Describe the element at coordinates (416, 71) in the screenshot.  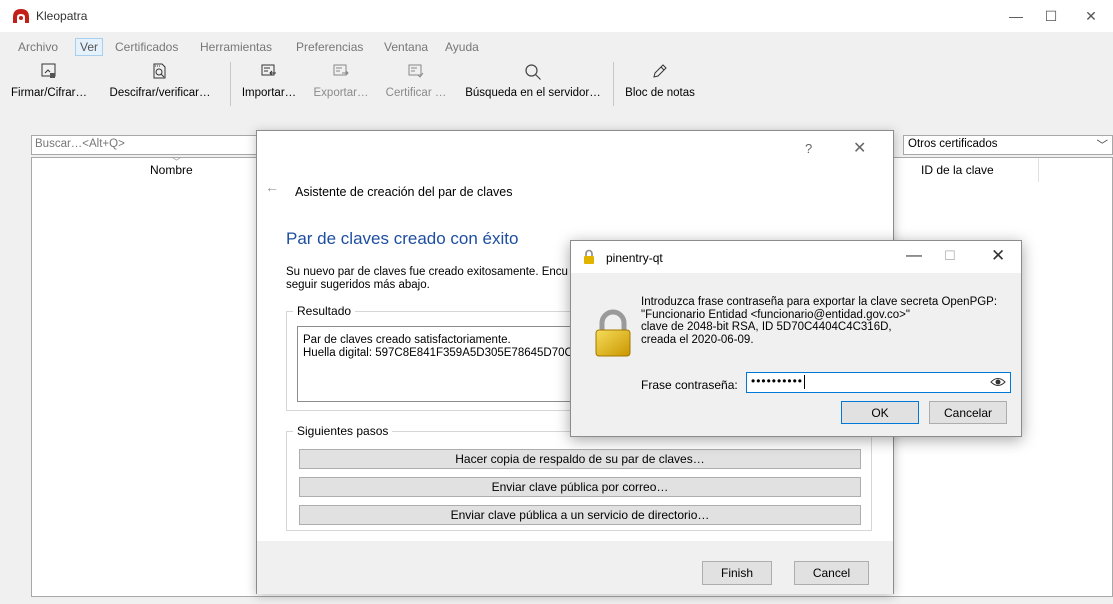
I see `certify-icon` at that location.